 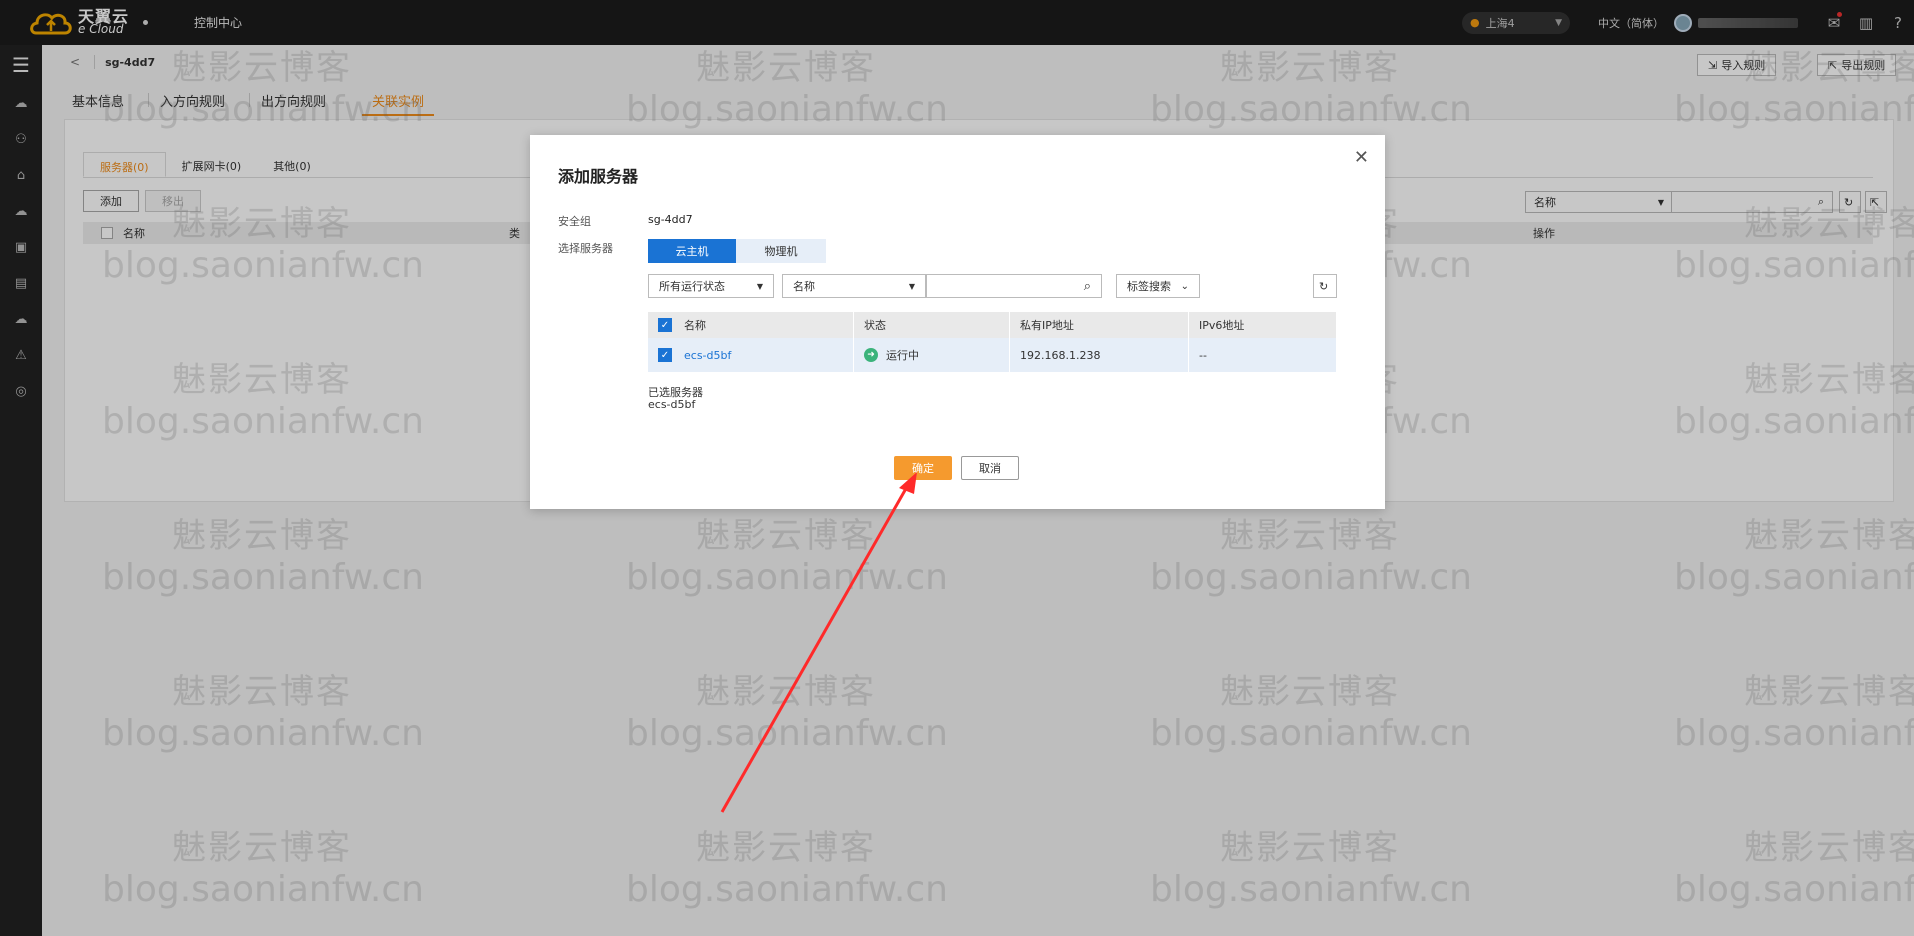 I want to click on status-filter-select: 所有运行状态 ▼, so click(x=711, y=286).